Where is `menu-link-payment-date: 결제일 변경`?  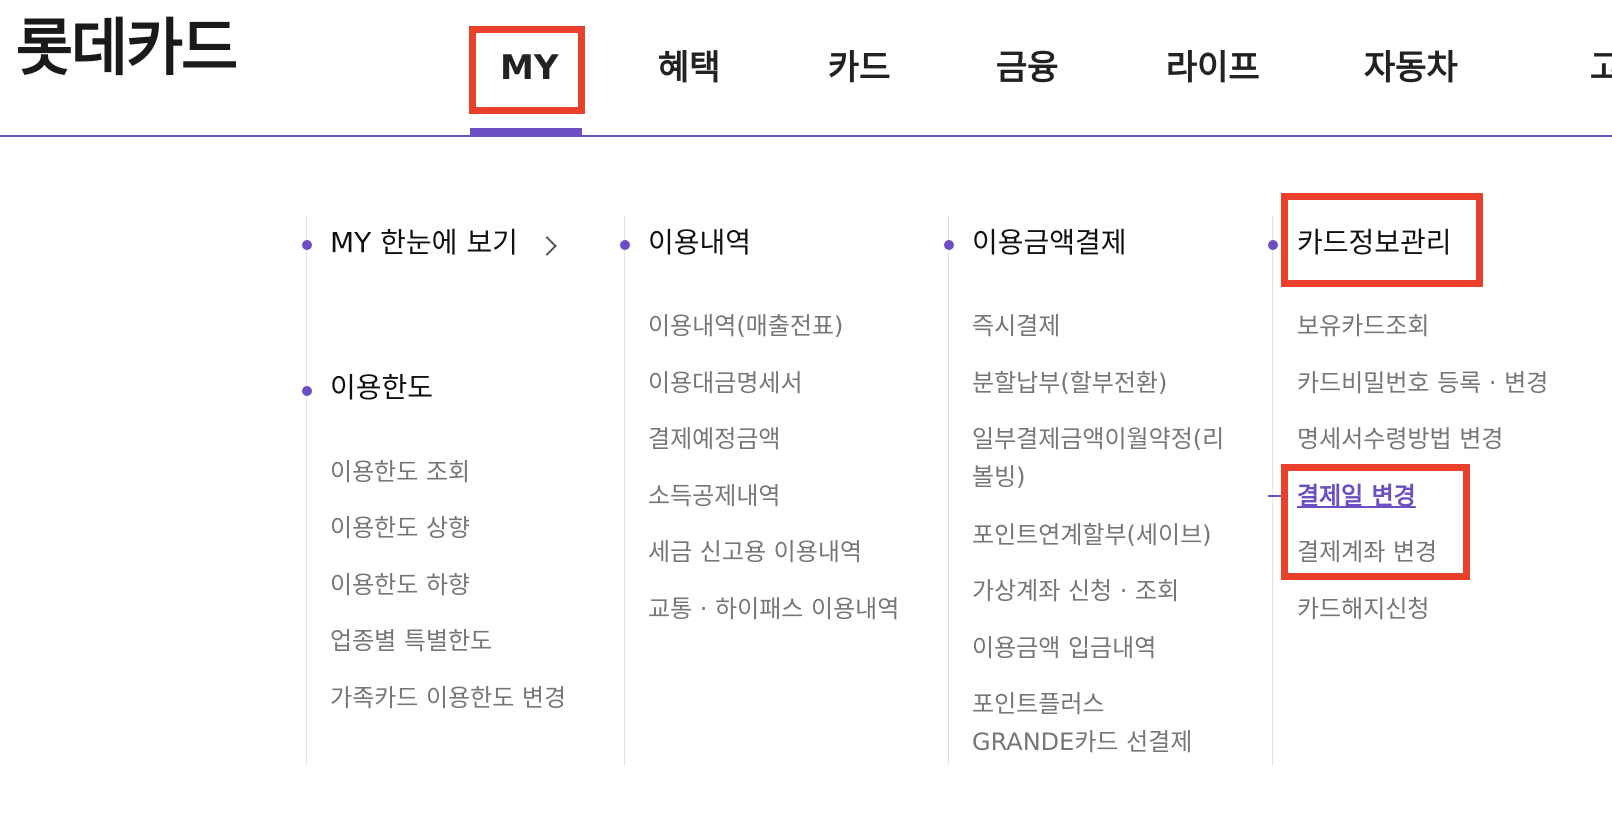 menu-link-payment-date: 결제일 변경 is located at coordinates (1356, 496).